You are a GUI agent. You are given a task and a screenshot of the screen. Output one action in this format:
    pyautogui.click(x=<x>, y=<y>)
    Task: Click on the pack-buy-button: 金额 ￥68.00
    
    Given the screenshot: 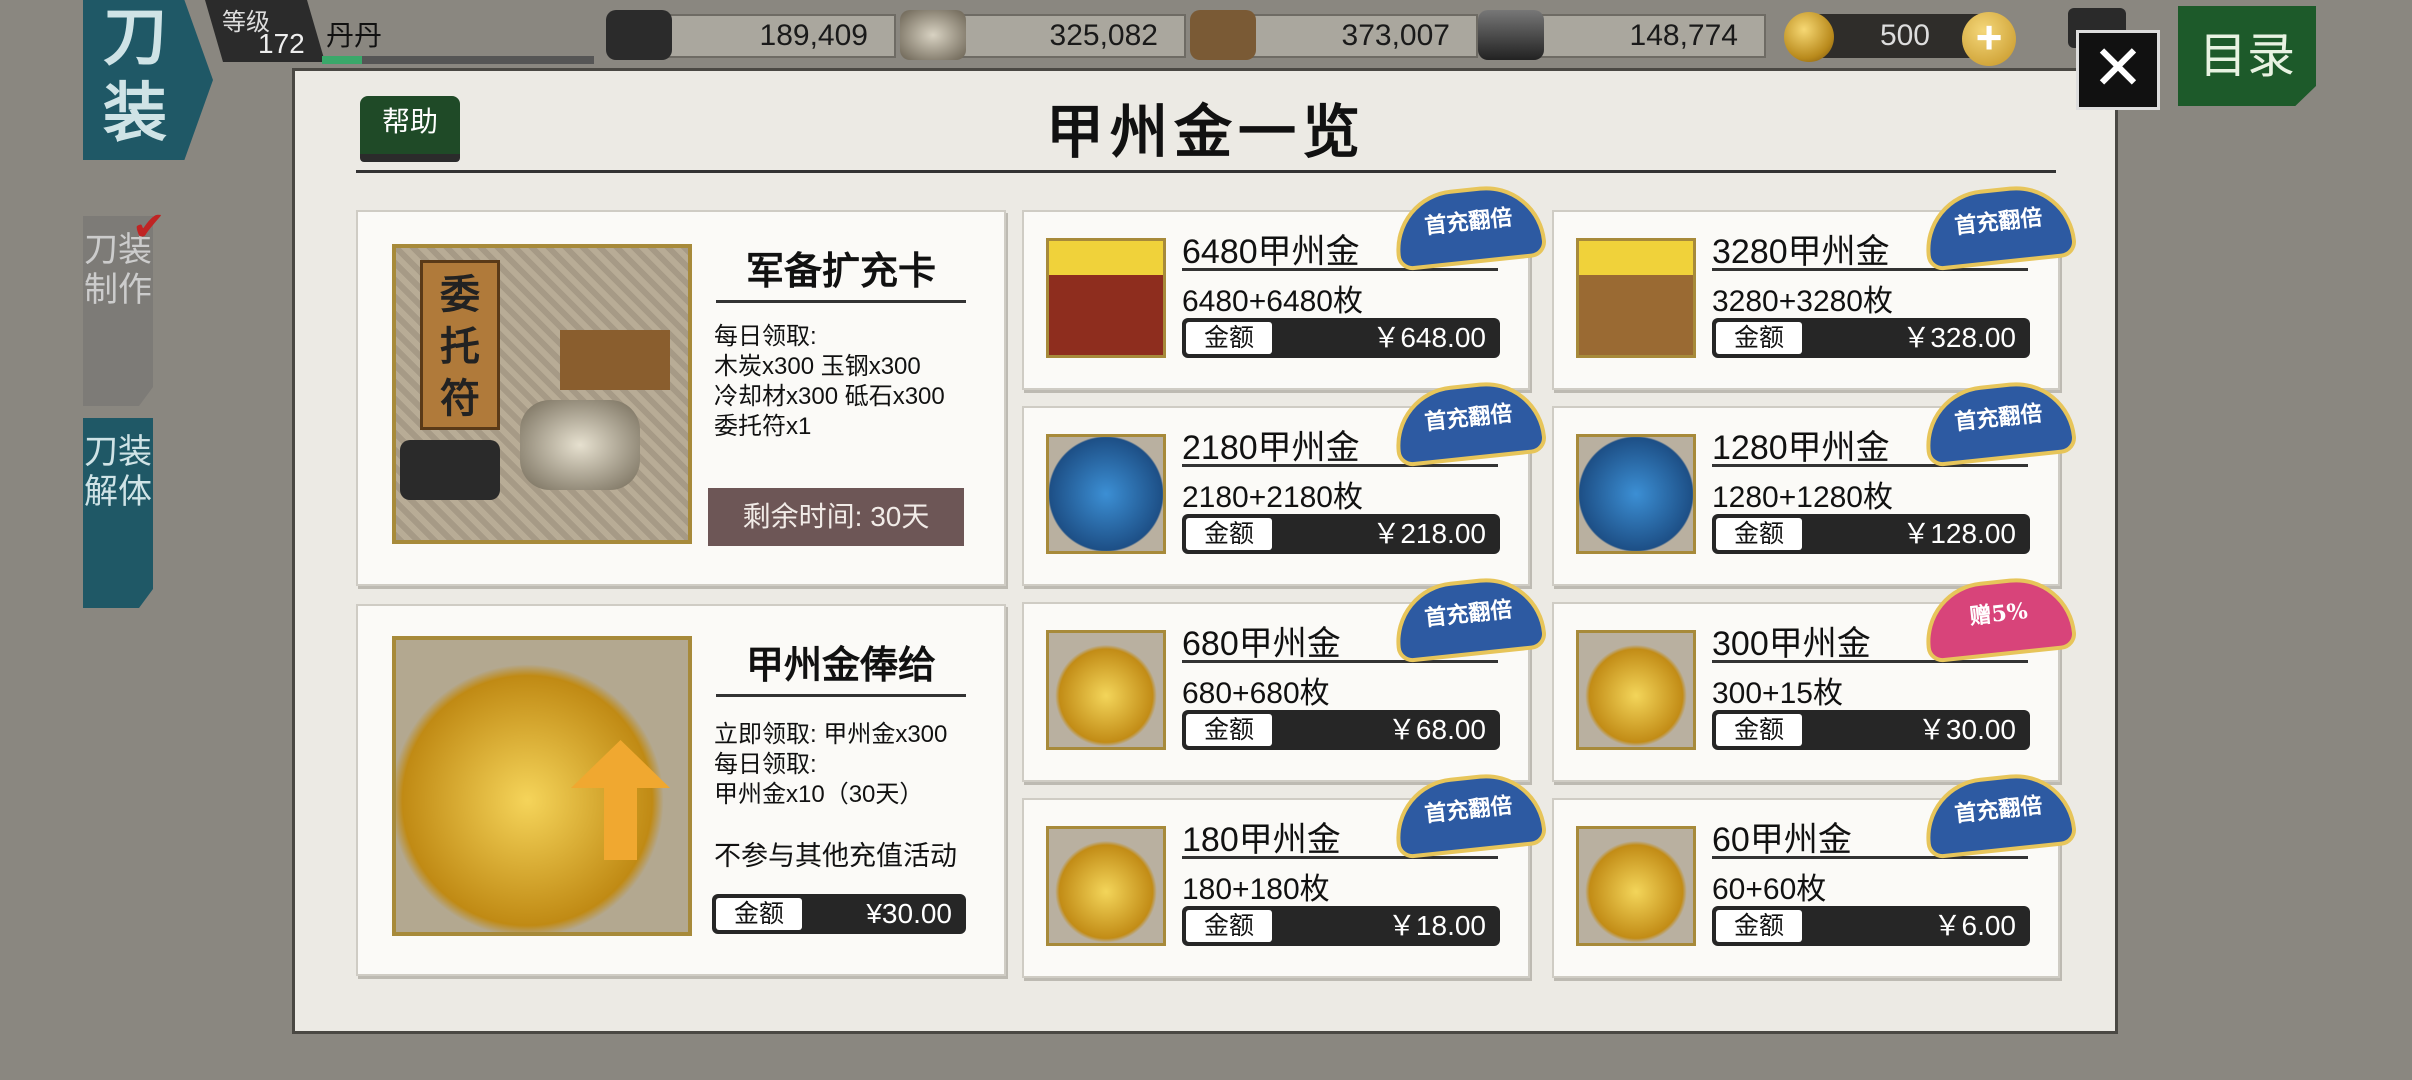 What is the action you would take?
    pyautogui.click(x=1341, y=730)
    